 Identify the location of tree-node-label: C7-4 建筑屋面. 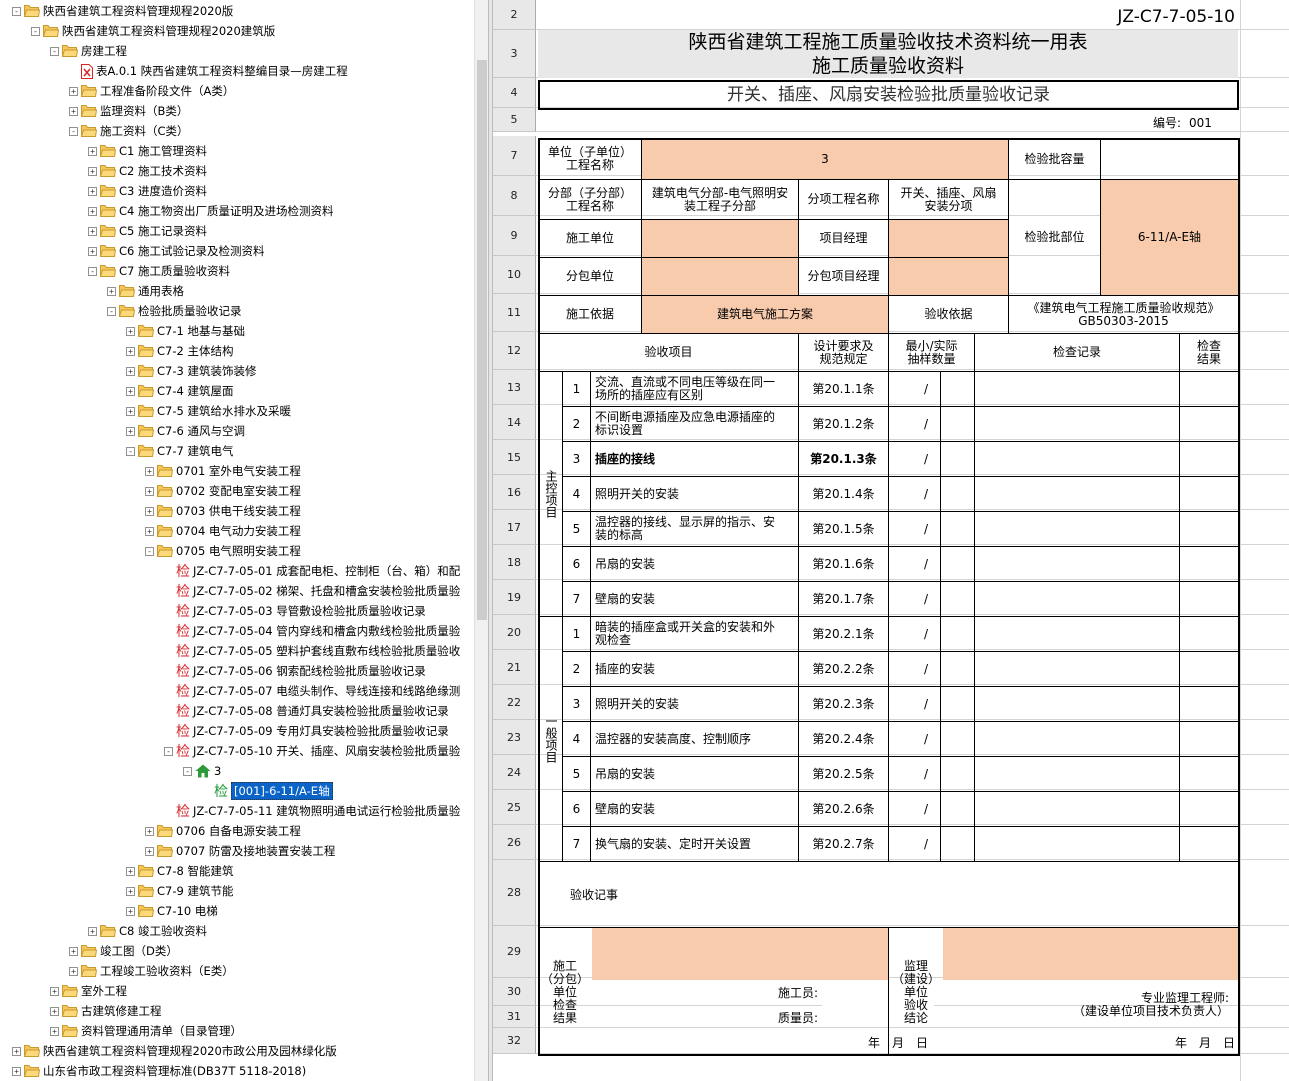
(195, 391).